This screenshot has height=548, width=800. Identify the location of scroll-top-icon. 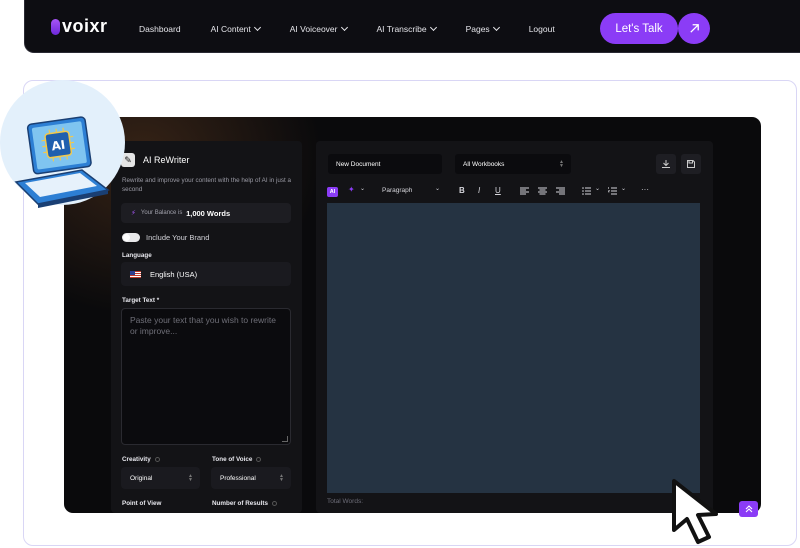
(748, 509).